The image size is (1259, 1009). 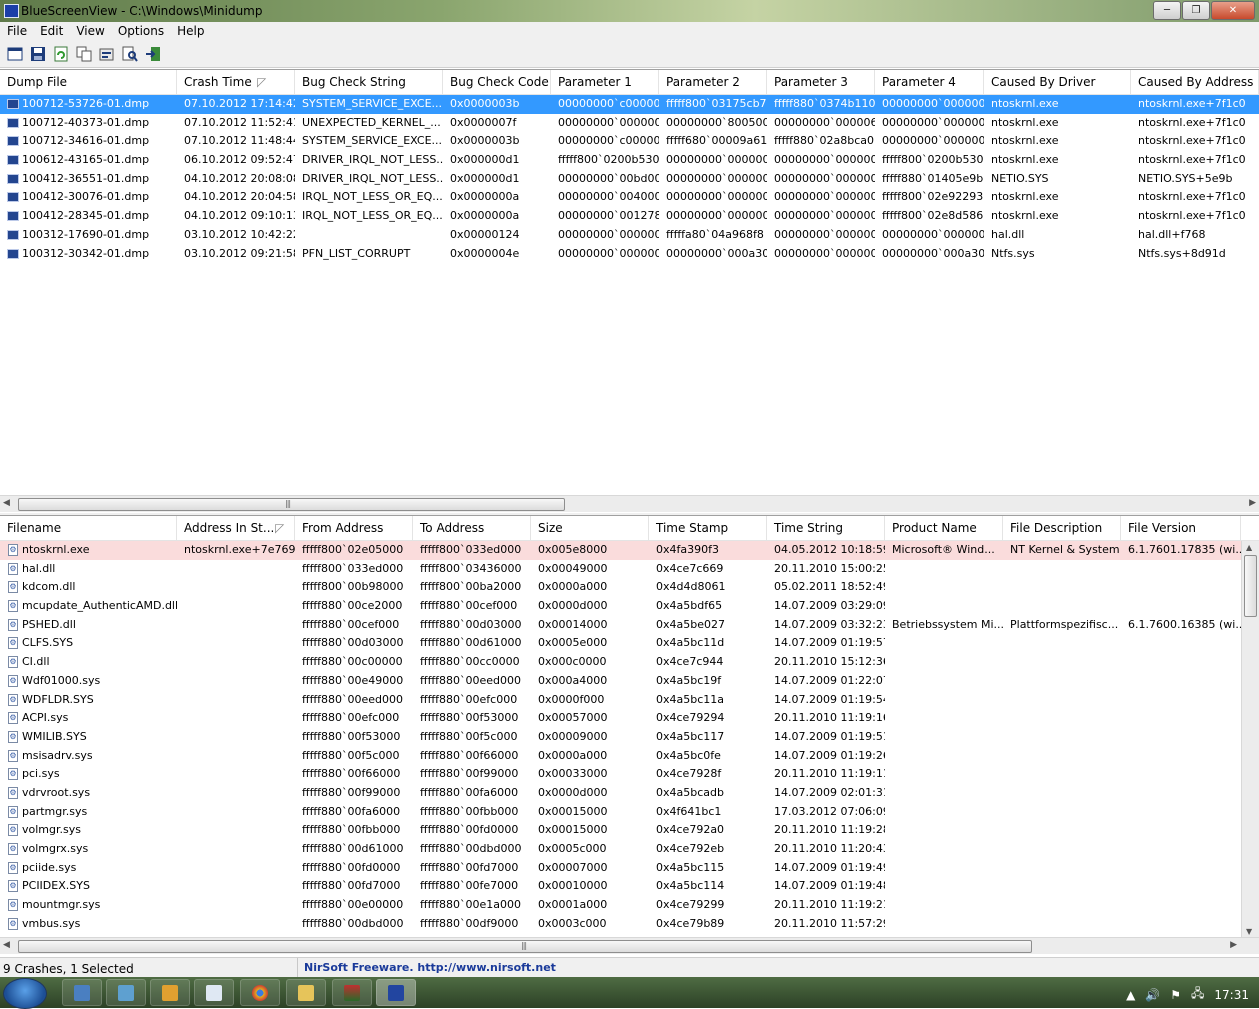 What do you see at coordinates (369, 82) in the screenshot?
I see `col-bug-check-string: Bug Check String` at bounding box center [369, 82].